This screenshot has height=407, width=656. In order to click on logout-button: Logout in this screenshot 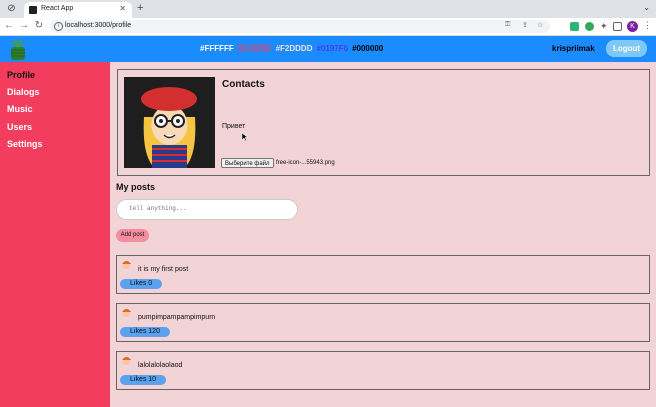, I will do `click(626, 48)`.